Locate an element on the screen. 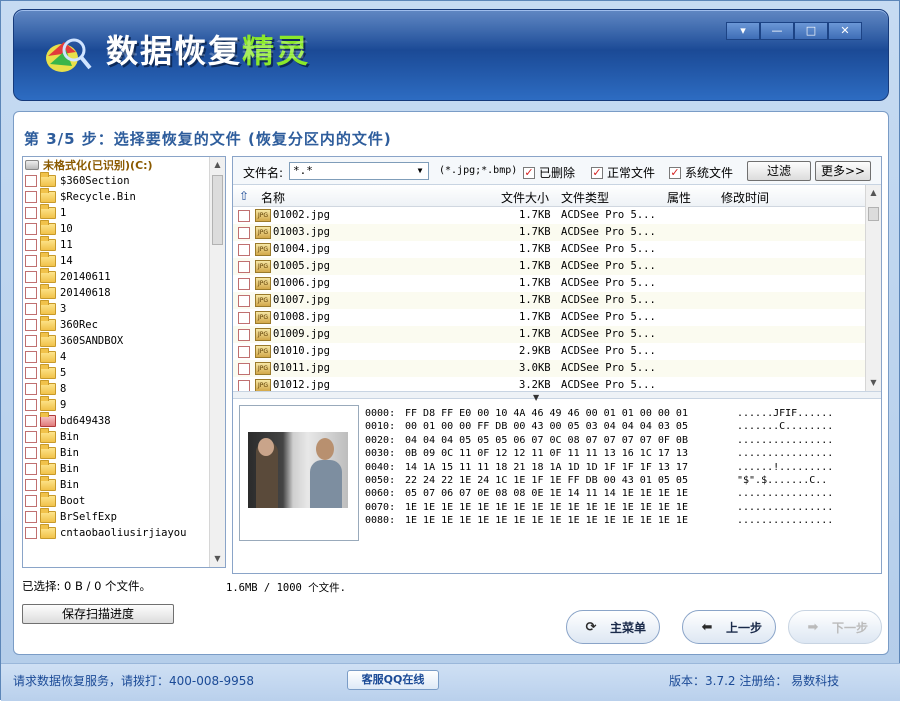  tree-folder-item: 11 is located at coordinates (124, 244).